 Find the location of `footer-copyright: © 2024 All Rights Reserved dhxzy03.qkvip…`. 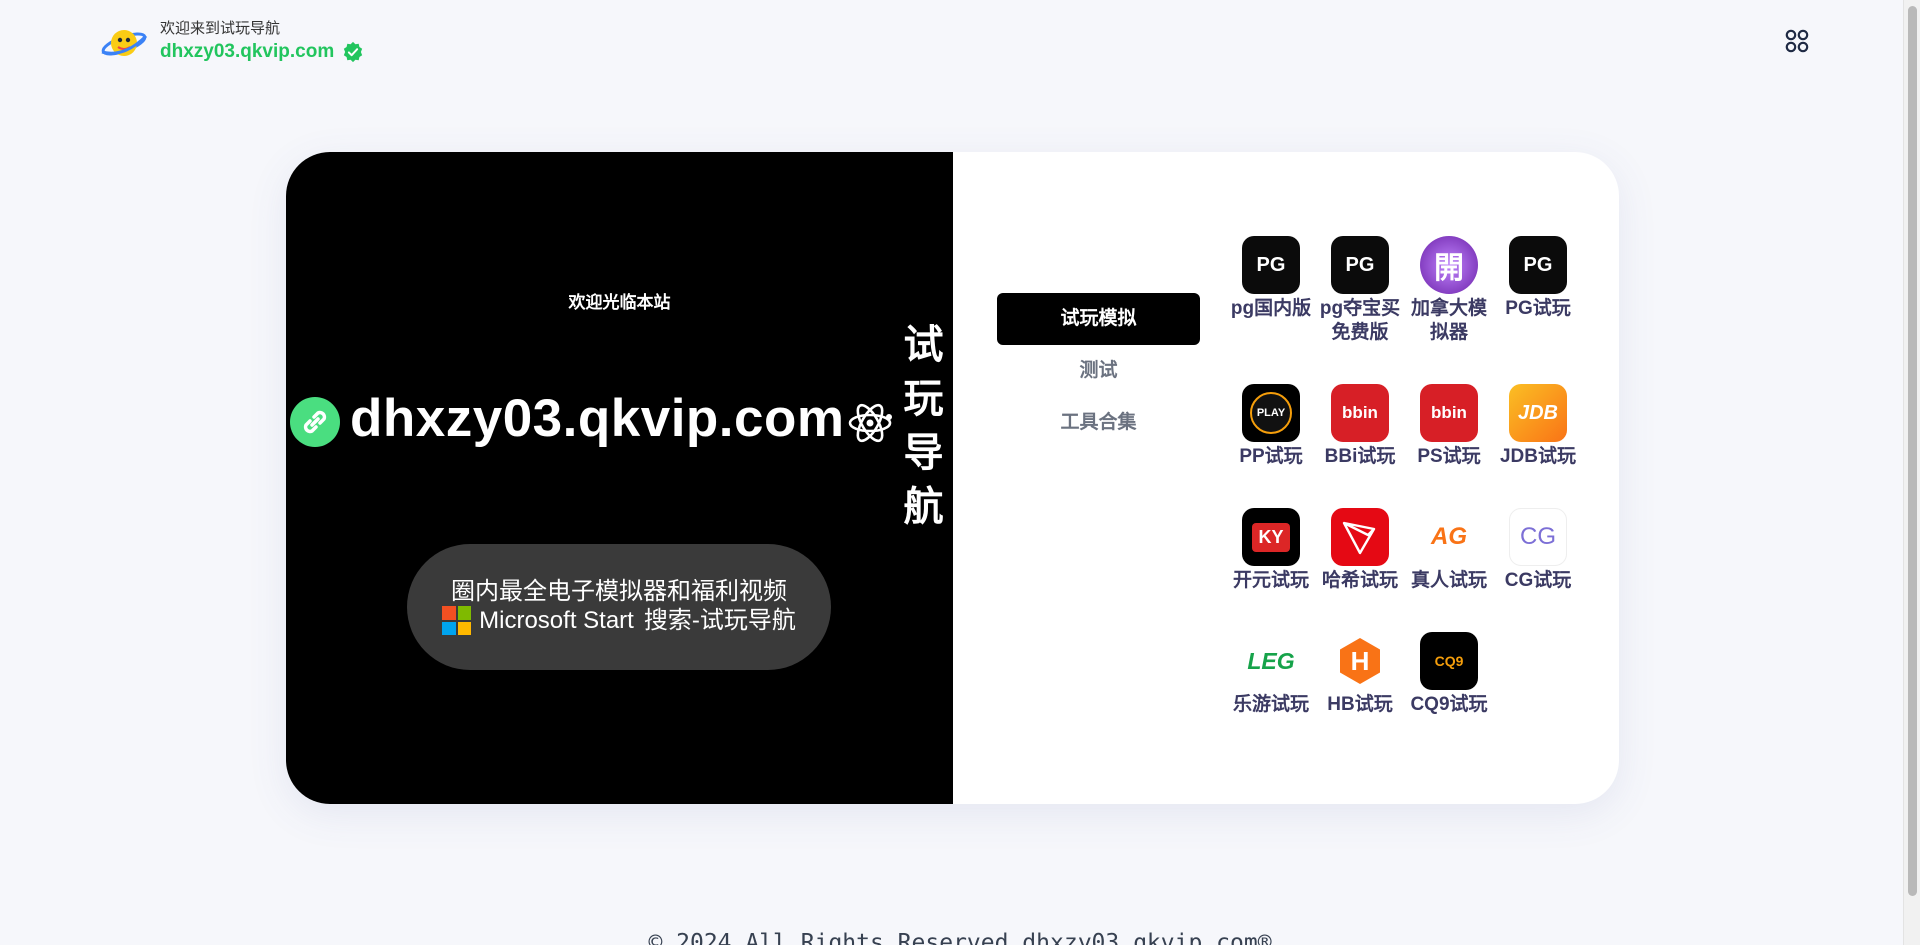

footer-copyright: © 2024 All Rights Reserved dhxzy03.qkvip… is located at coordinates (960, 937).